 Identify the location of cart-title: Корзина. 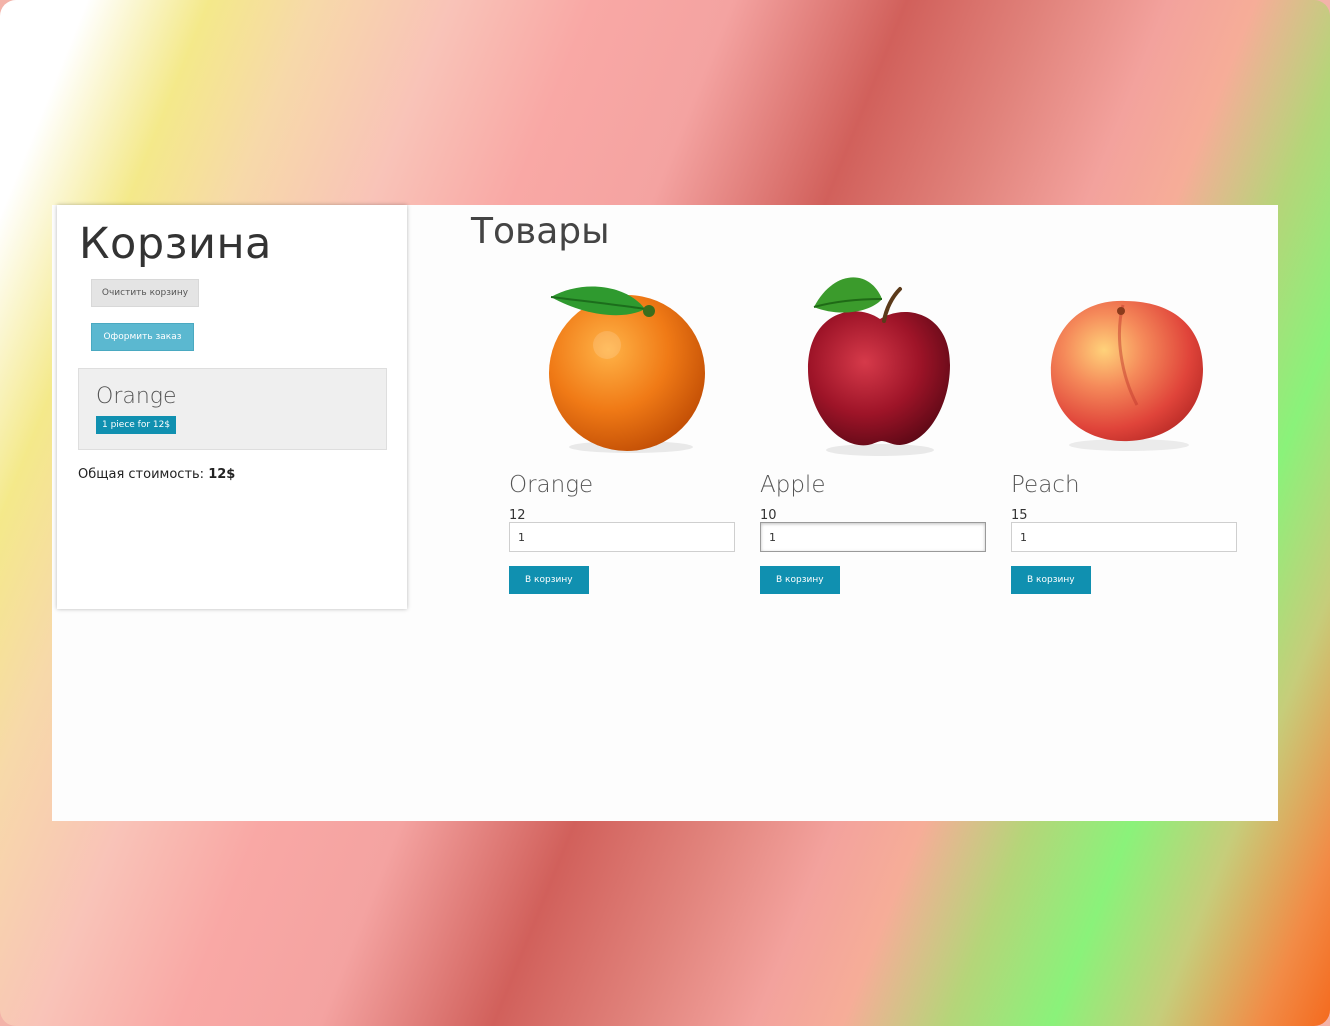
(175, 244).